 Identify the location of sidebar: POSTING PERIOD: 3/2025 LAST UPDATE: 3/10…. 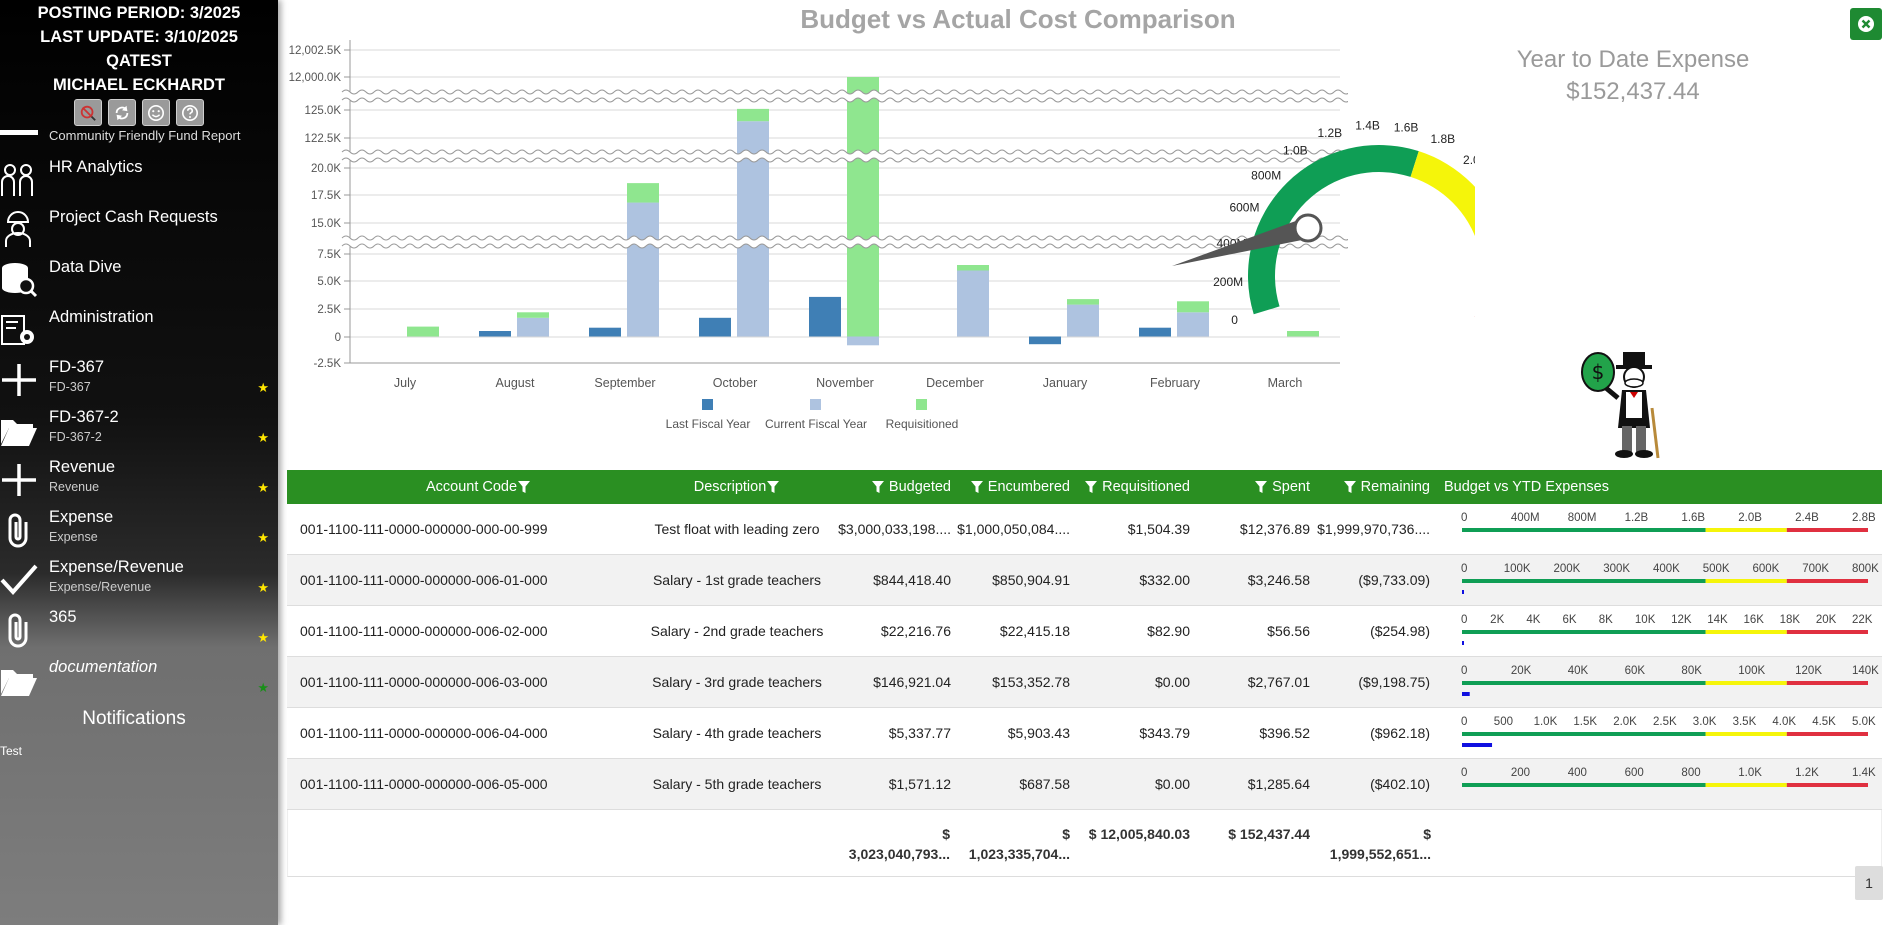
(139, 462).